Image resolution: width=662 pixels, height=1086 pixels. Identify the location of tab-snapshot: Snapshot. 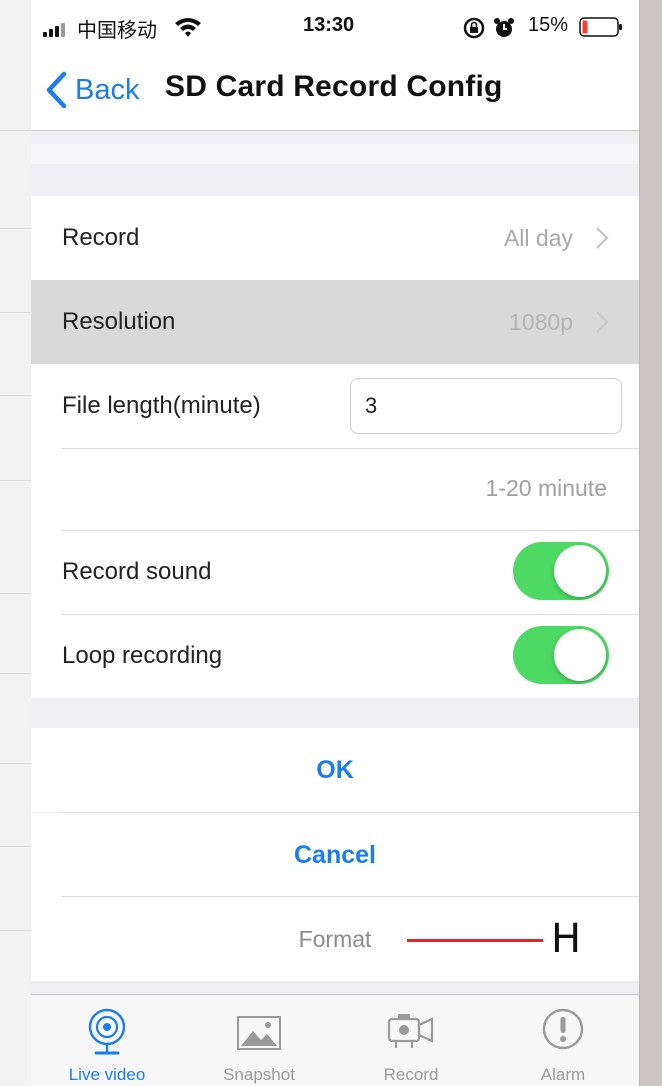
(259, 1040).